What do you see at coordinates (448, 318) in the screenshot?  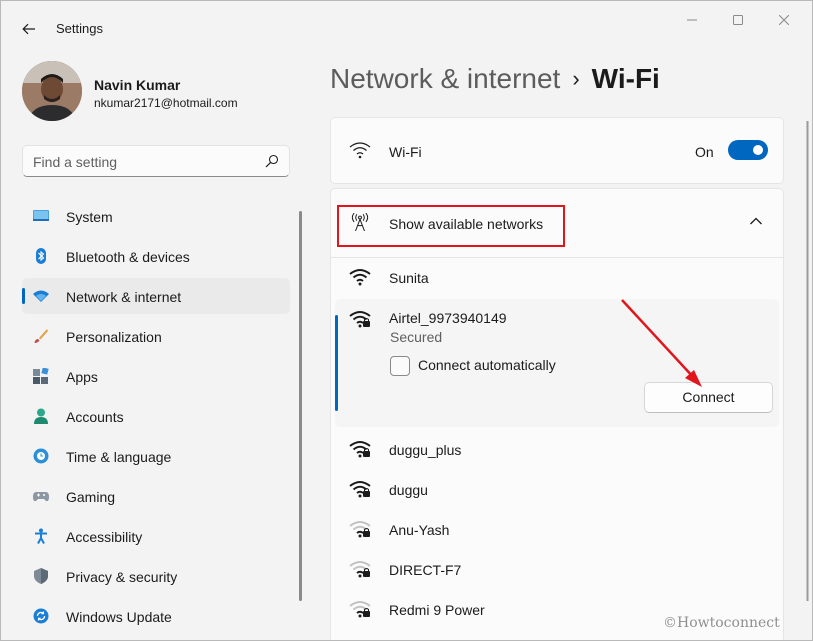 I see `network-ssid: Airtel_9973940149` at bounding box center [448, 318].